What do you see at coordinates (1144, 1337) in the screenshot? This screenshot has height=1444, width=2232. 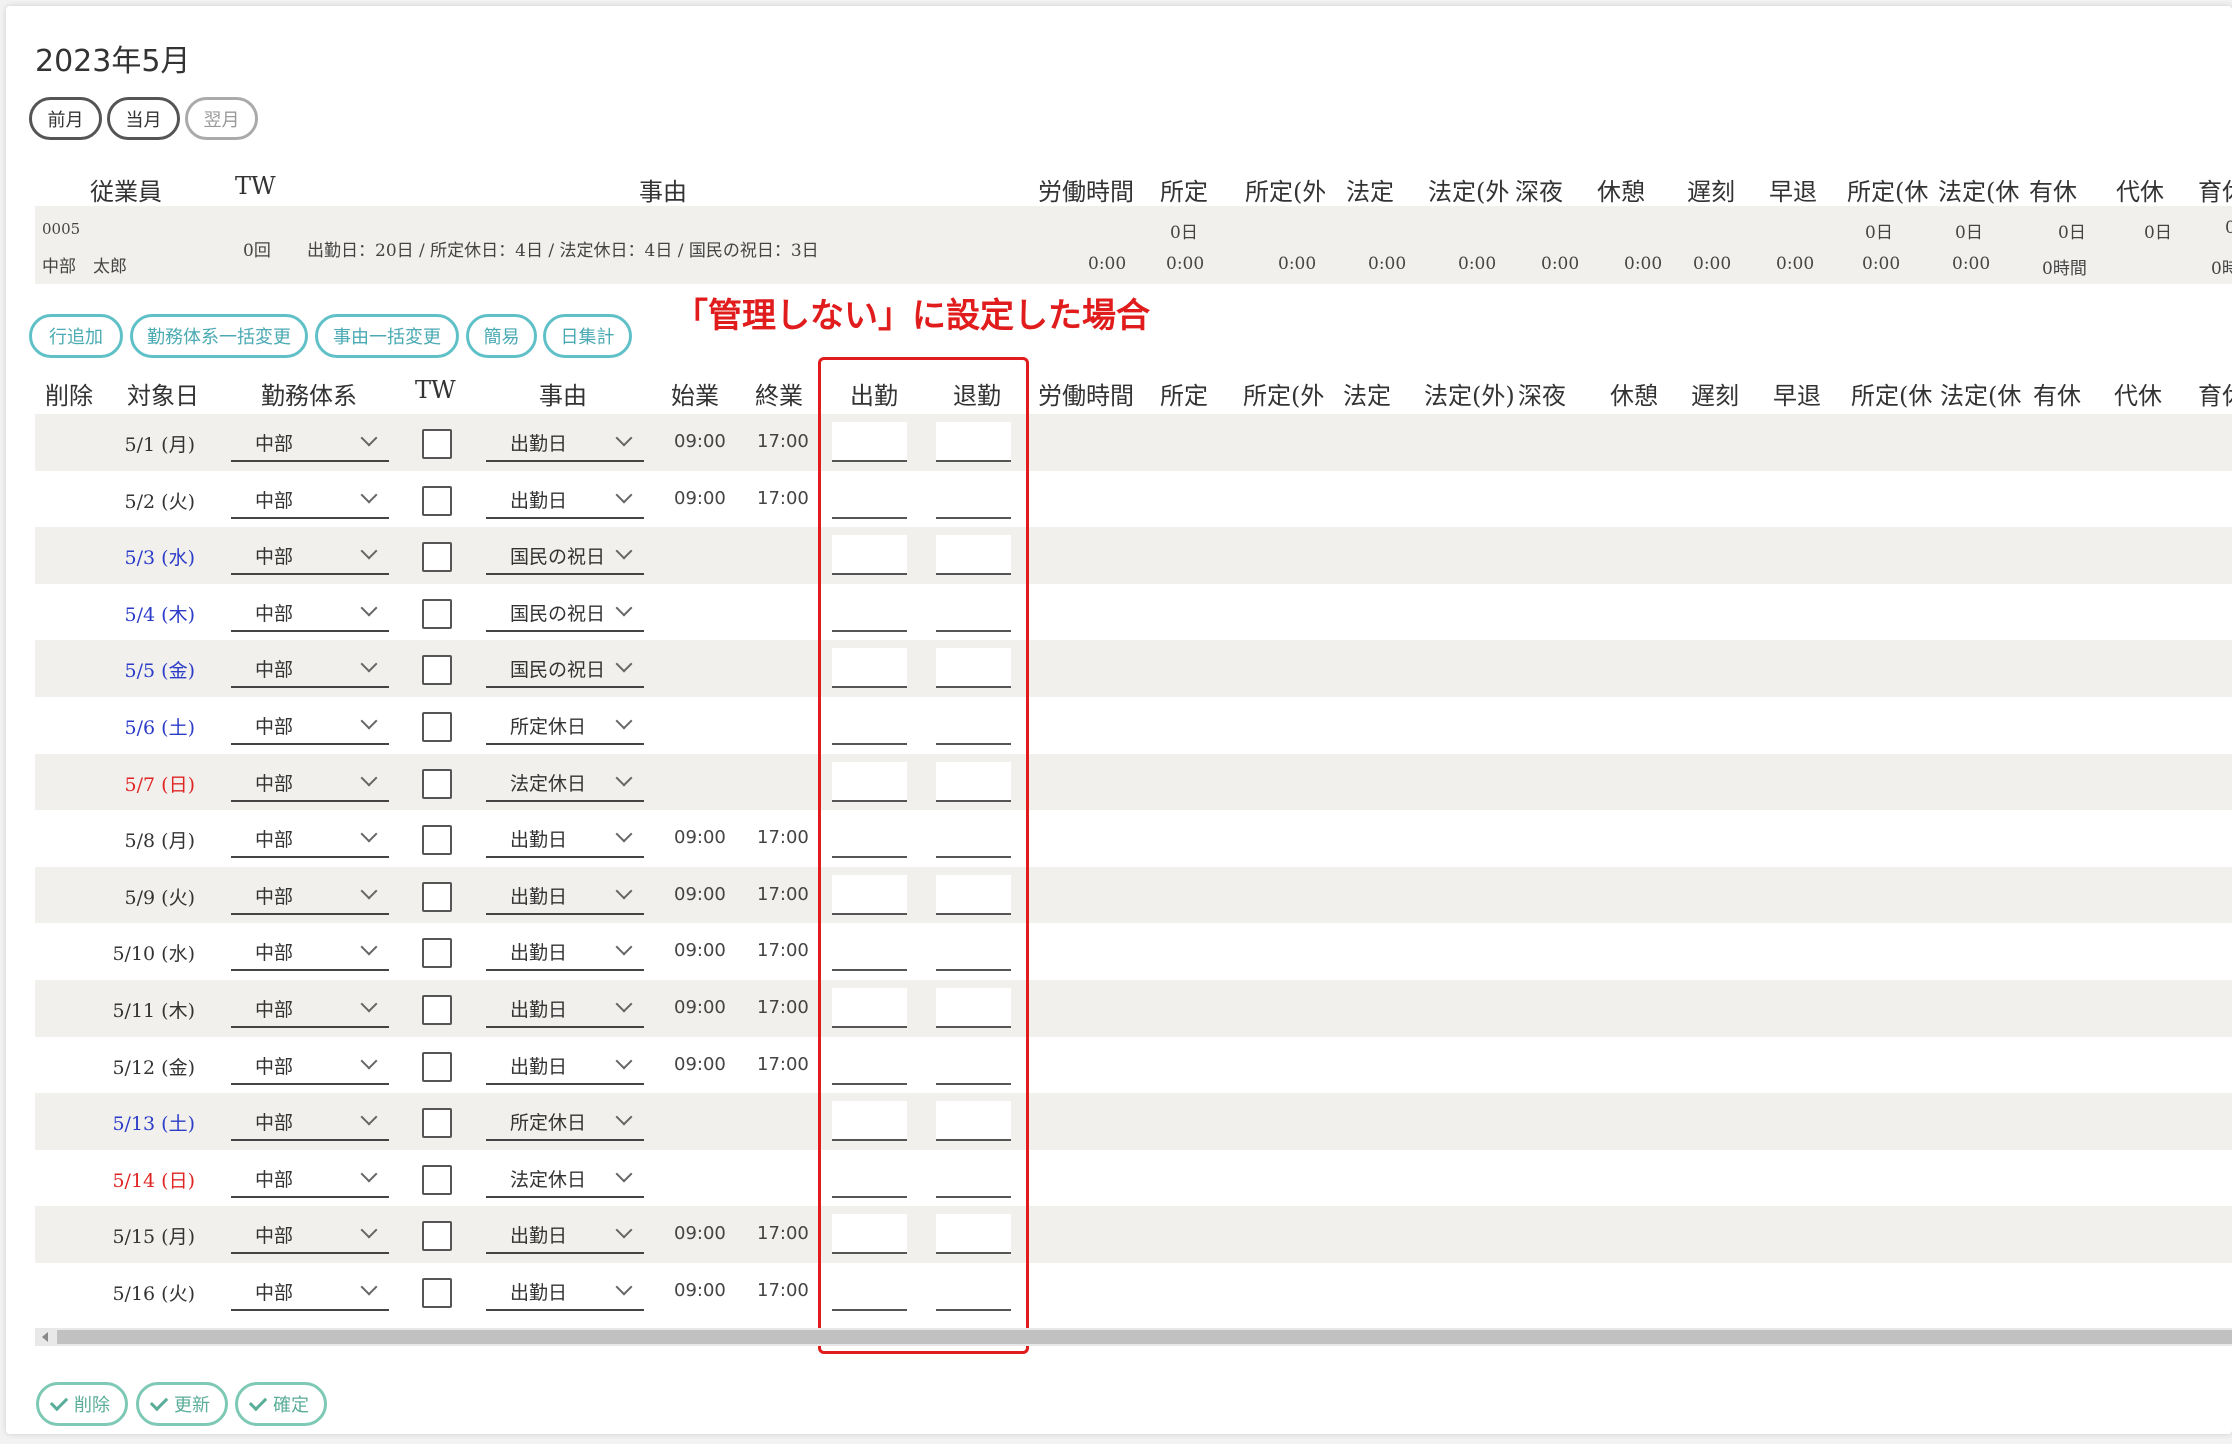 I see `scrollbar-thumb` at bounding box center [1144, 1337].